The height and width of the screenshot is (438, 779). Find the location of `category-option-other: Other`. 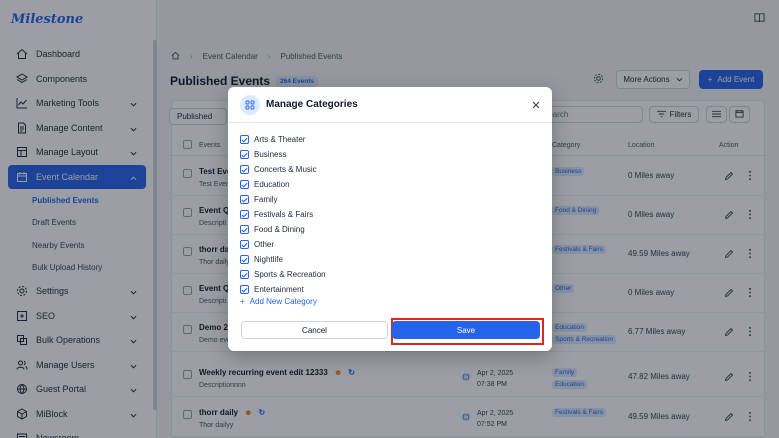

category-option-other: Other is located at coordinates (283, 244).